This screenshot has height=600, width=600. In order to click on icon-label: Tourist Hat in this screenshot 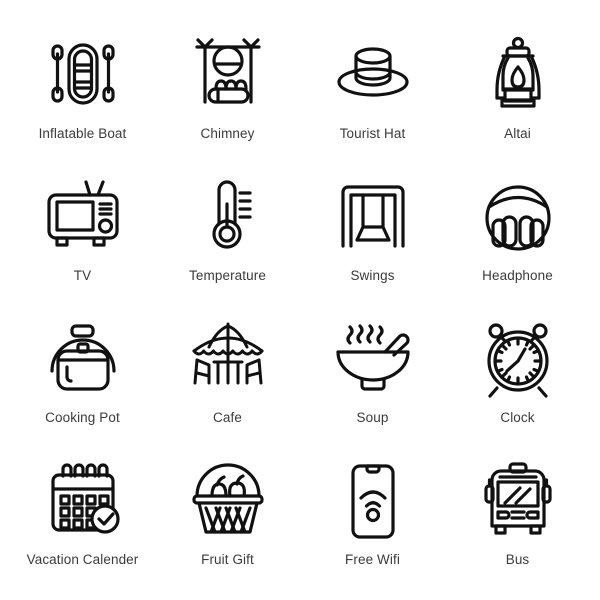, I will do `click(372, 133)`.